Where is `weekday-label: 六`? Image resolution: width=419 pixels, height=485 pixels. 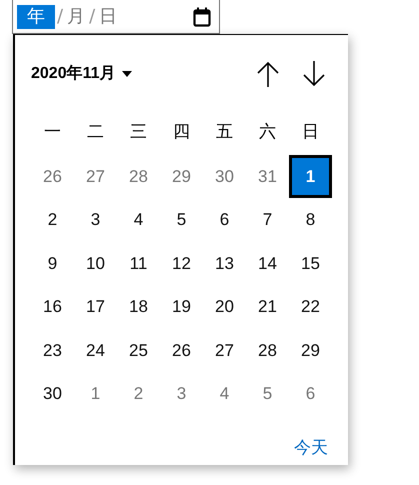 weekday-label: 六 is located at coordinates (267, 132).